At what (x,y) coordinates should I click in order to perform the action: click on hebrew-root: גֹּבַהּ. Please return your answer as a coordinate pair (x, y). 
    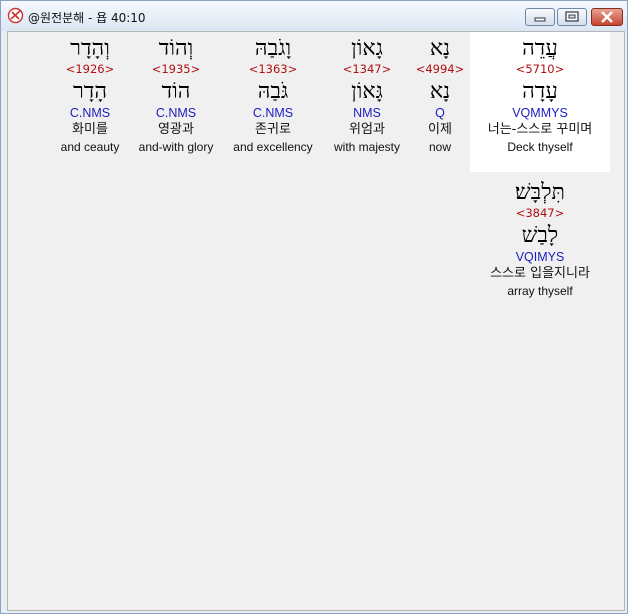
    Looking at the image, I should click on (273, 91).